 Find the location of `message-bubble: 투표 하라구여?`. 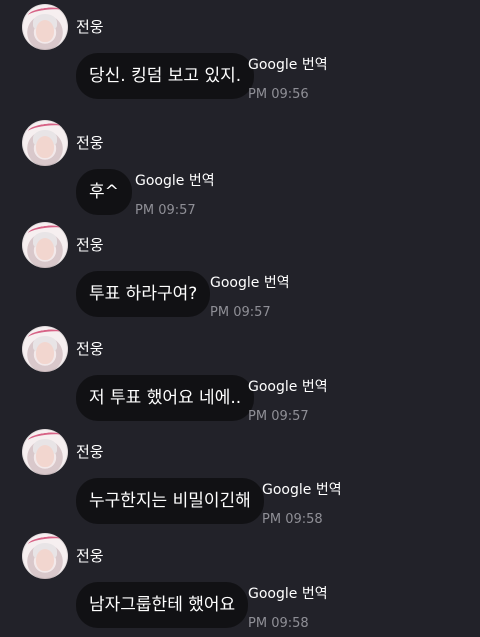

message-bubble: 투표 하라구여? is located at coordinates (143, 294).